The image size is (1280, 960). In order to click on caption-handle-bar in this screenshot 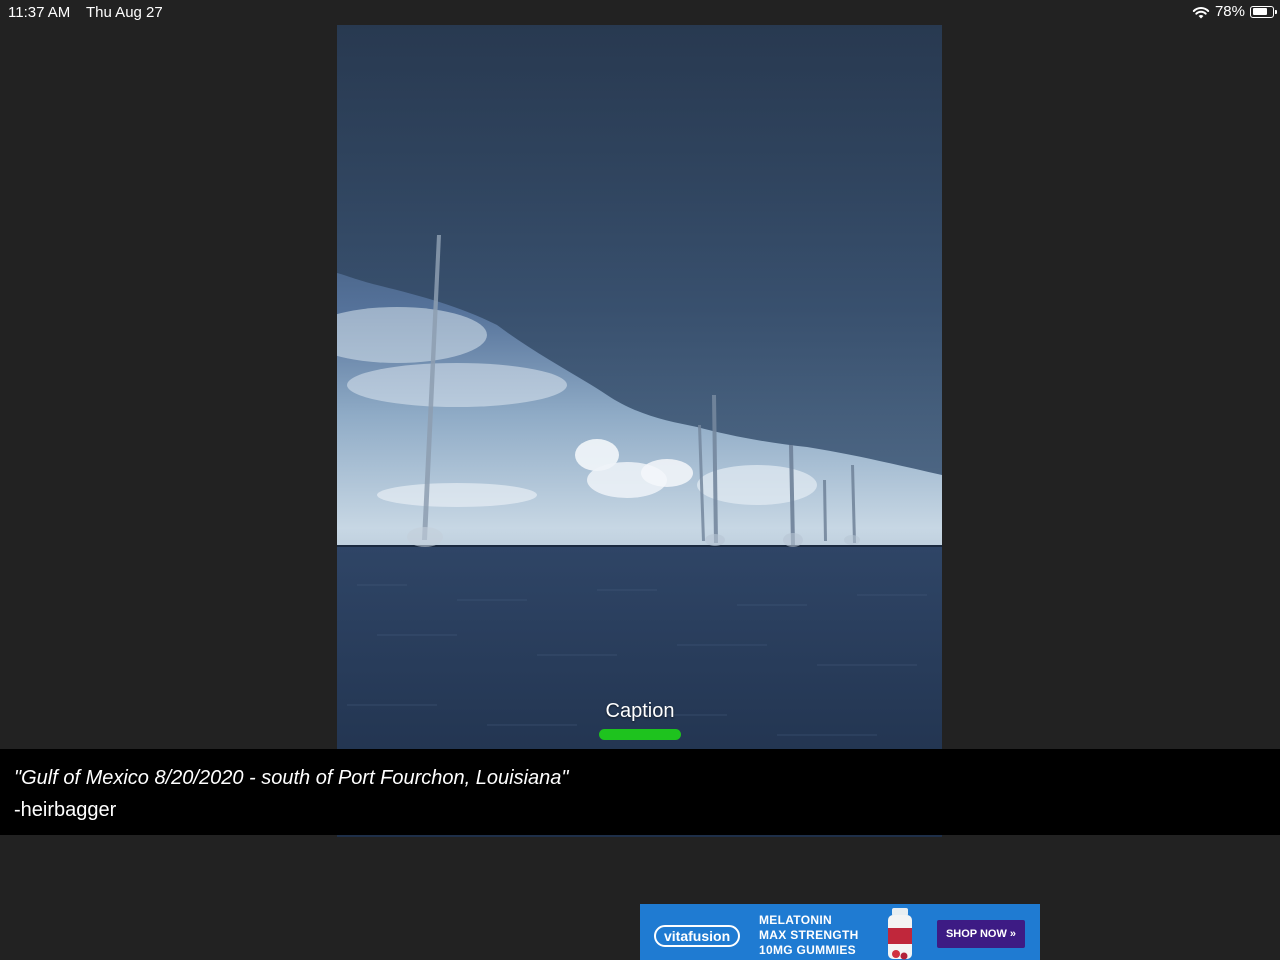, I will do `click(640, 734)`.